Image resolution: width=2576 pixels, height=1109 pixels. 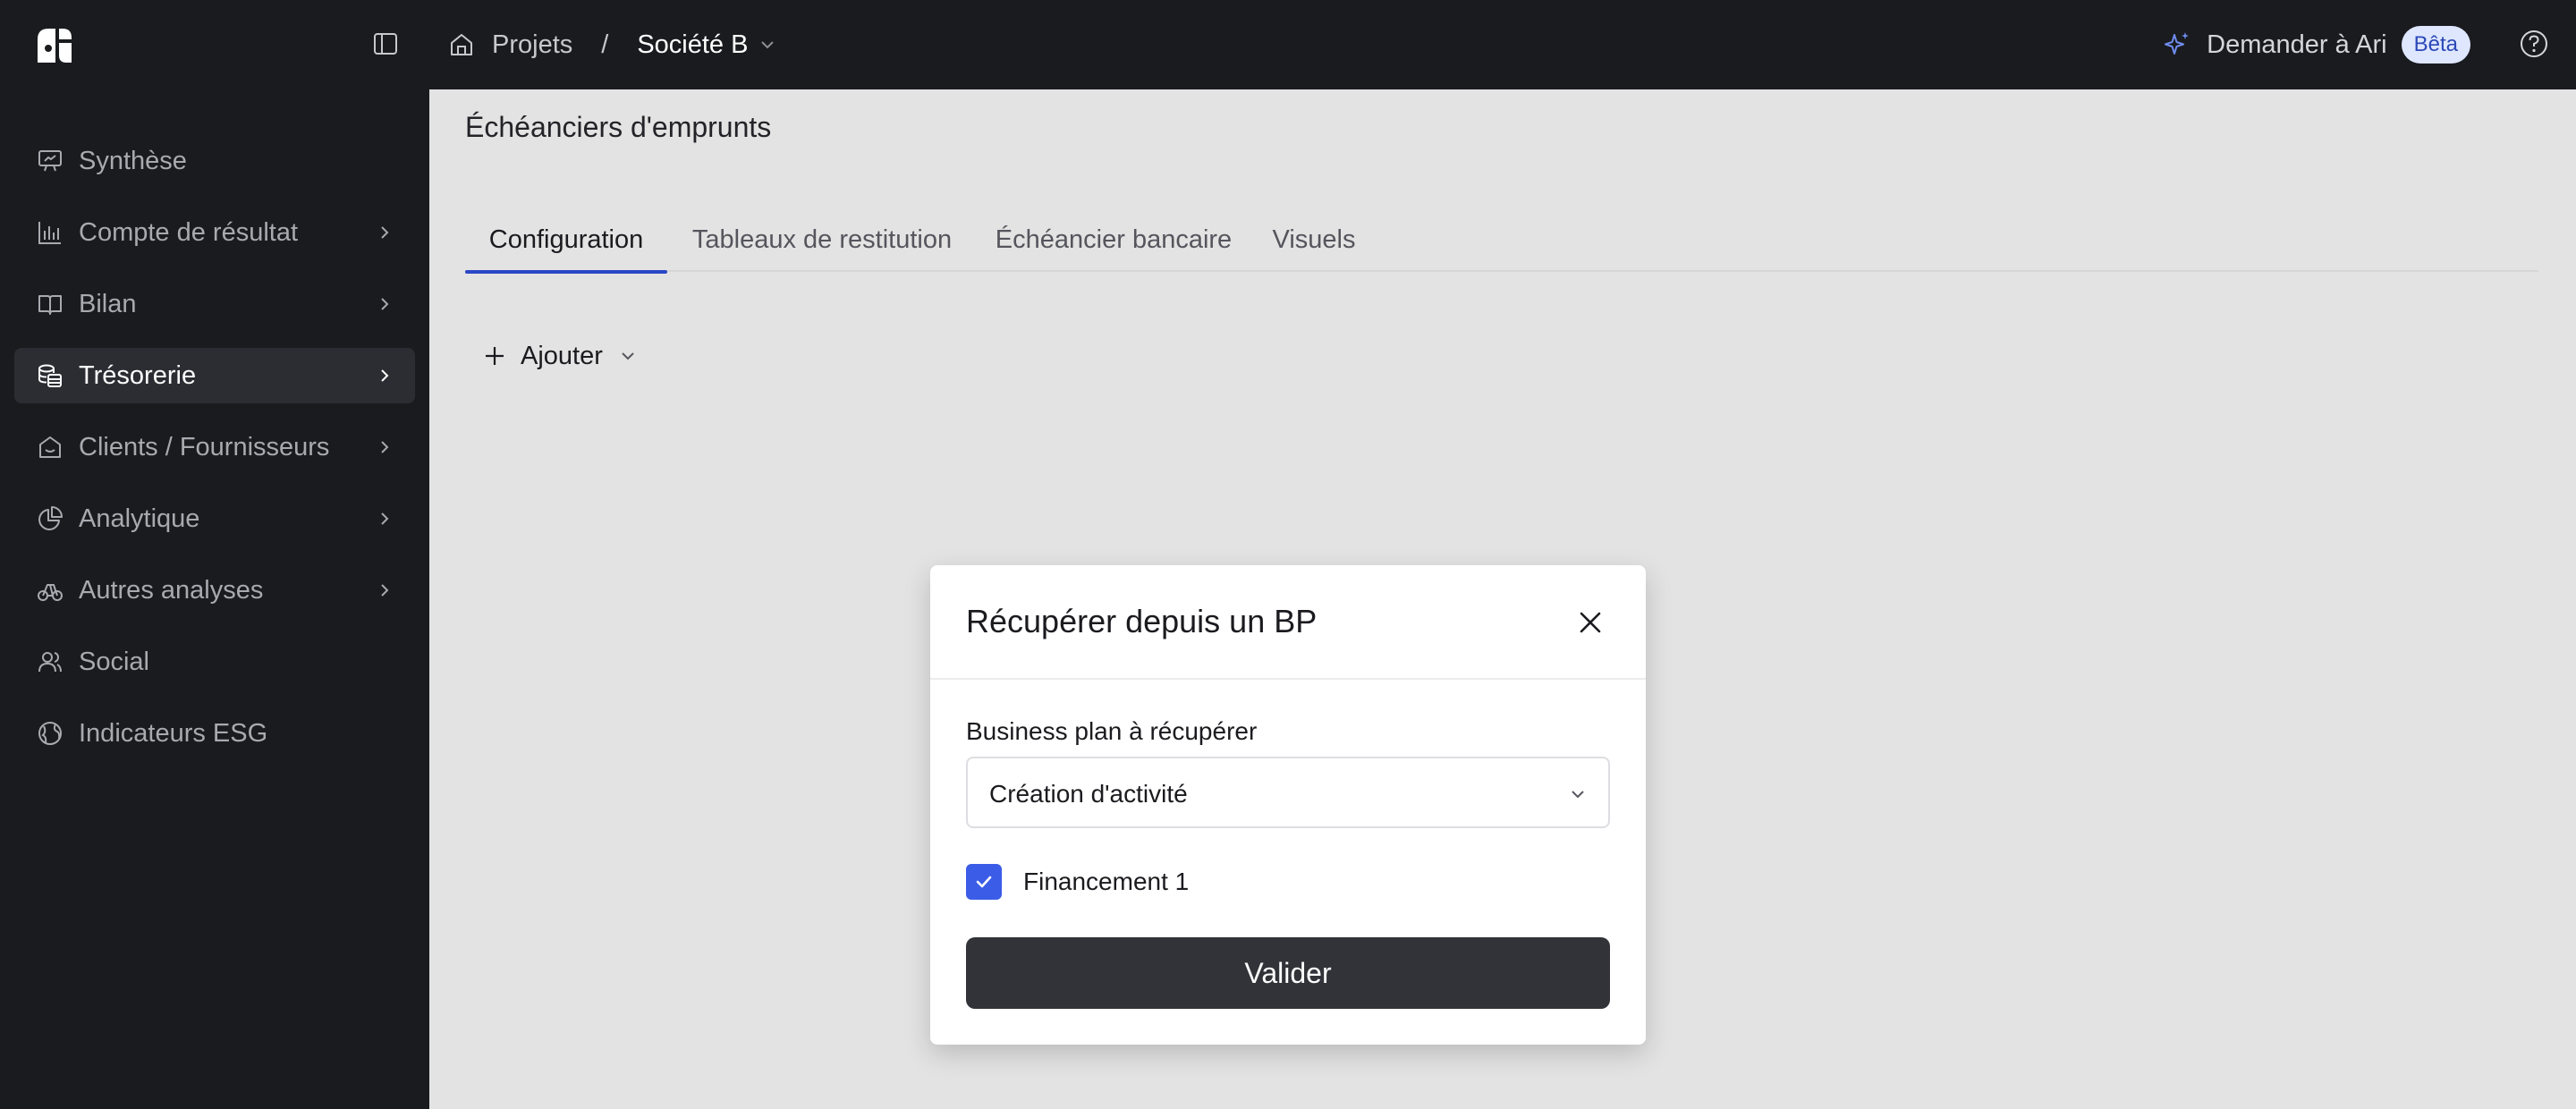 What do you see at coordinates (50, 305) in the screenshot?
I see `book-icon` at bounding box center [50, 305].